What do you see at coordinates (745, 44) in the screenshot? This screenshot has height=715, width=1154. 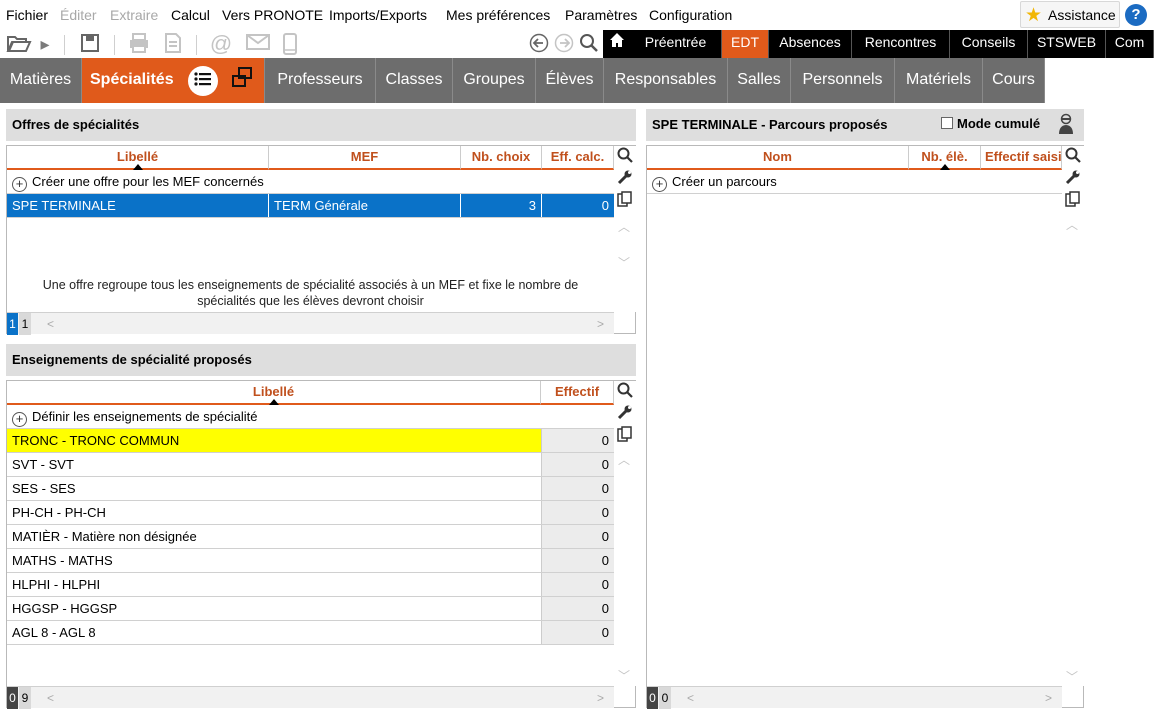 I see `tab-edt: EDT` at bounding box center [745, 44].